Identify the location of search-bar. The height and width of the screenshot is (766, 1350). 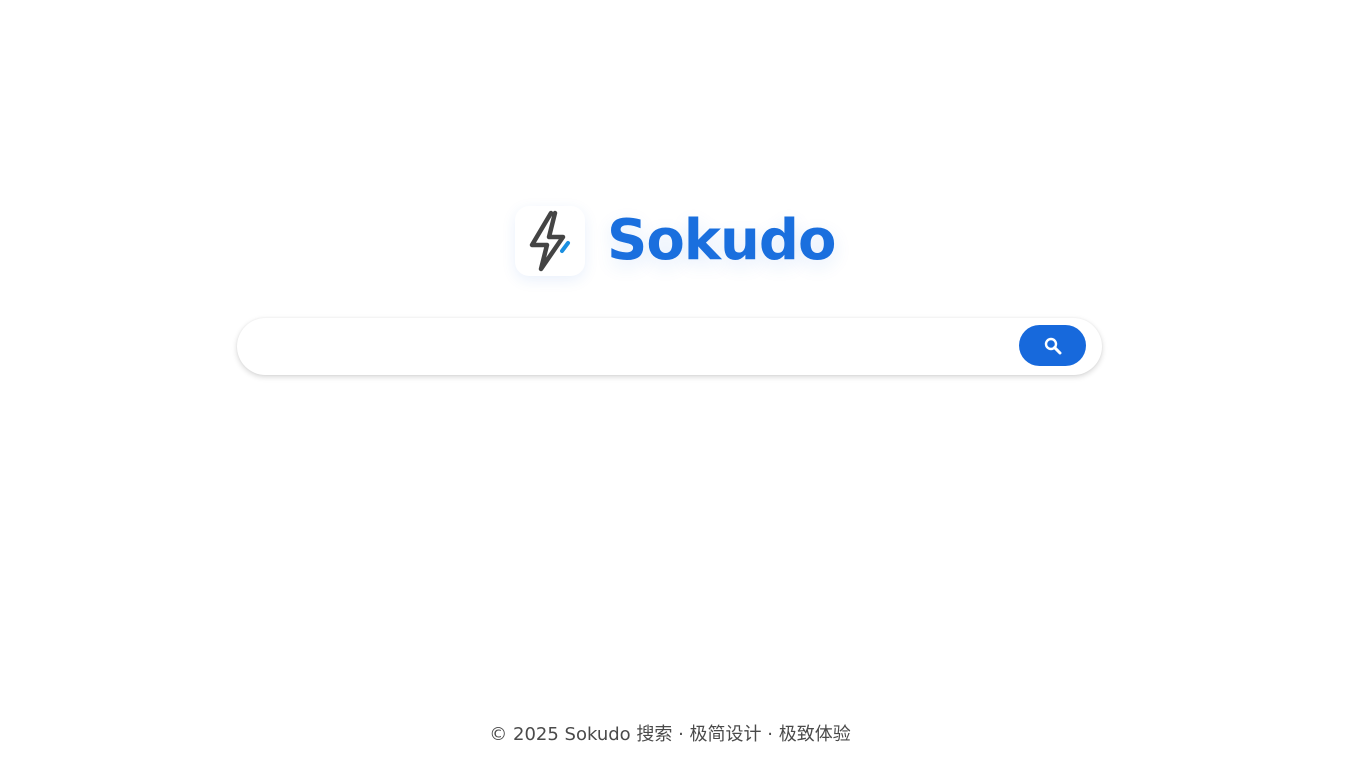
(669, 347).